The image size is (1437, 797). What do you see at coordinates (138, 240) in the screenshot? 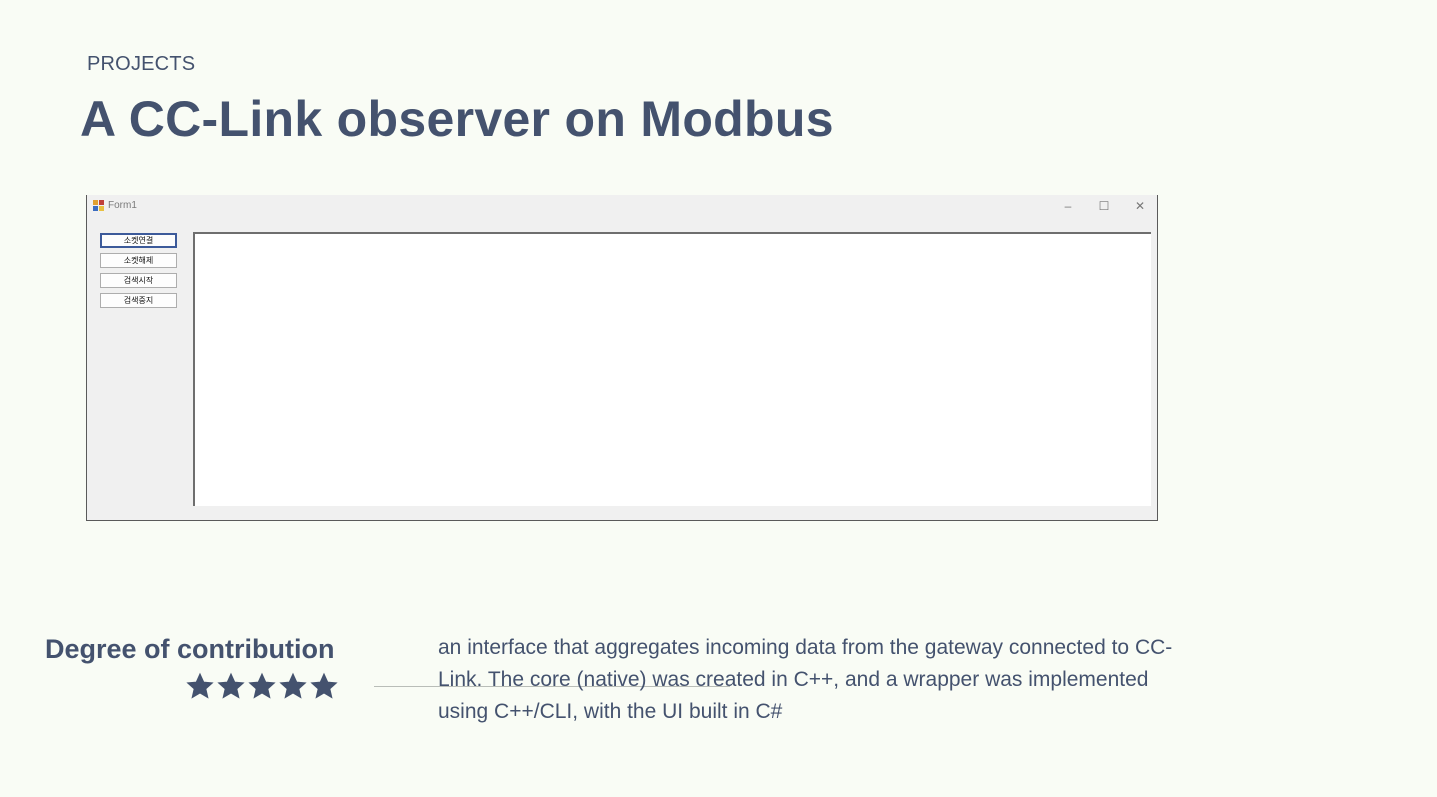
I see `socket-connect-button: 소켓연결` at bounding box center [138, 240].